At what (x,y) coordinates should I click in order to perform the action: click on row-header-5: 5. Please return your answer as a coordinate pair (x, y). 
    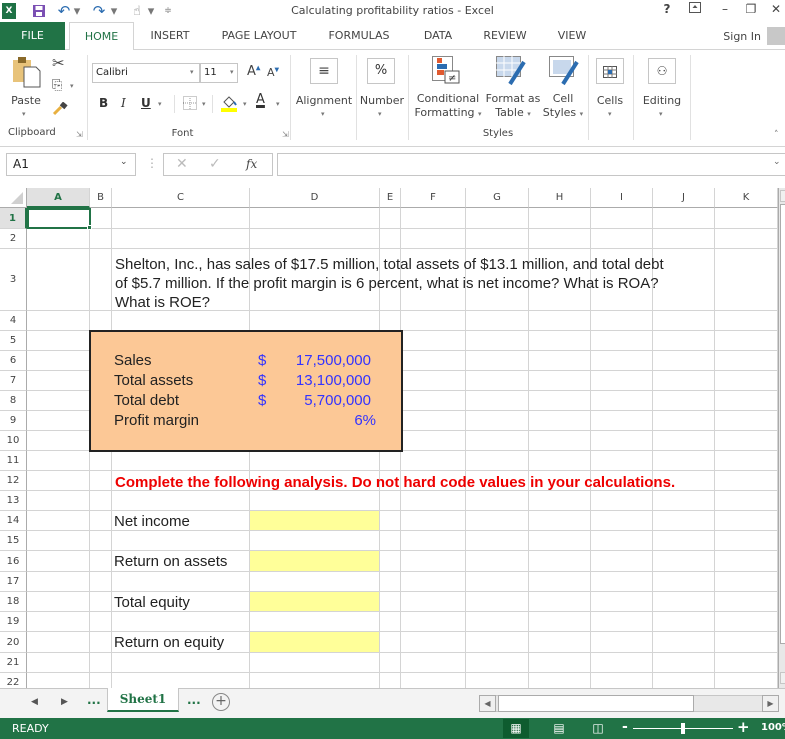
    Looking at the image, I should click on (13, 341).